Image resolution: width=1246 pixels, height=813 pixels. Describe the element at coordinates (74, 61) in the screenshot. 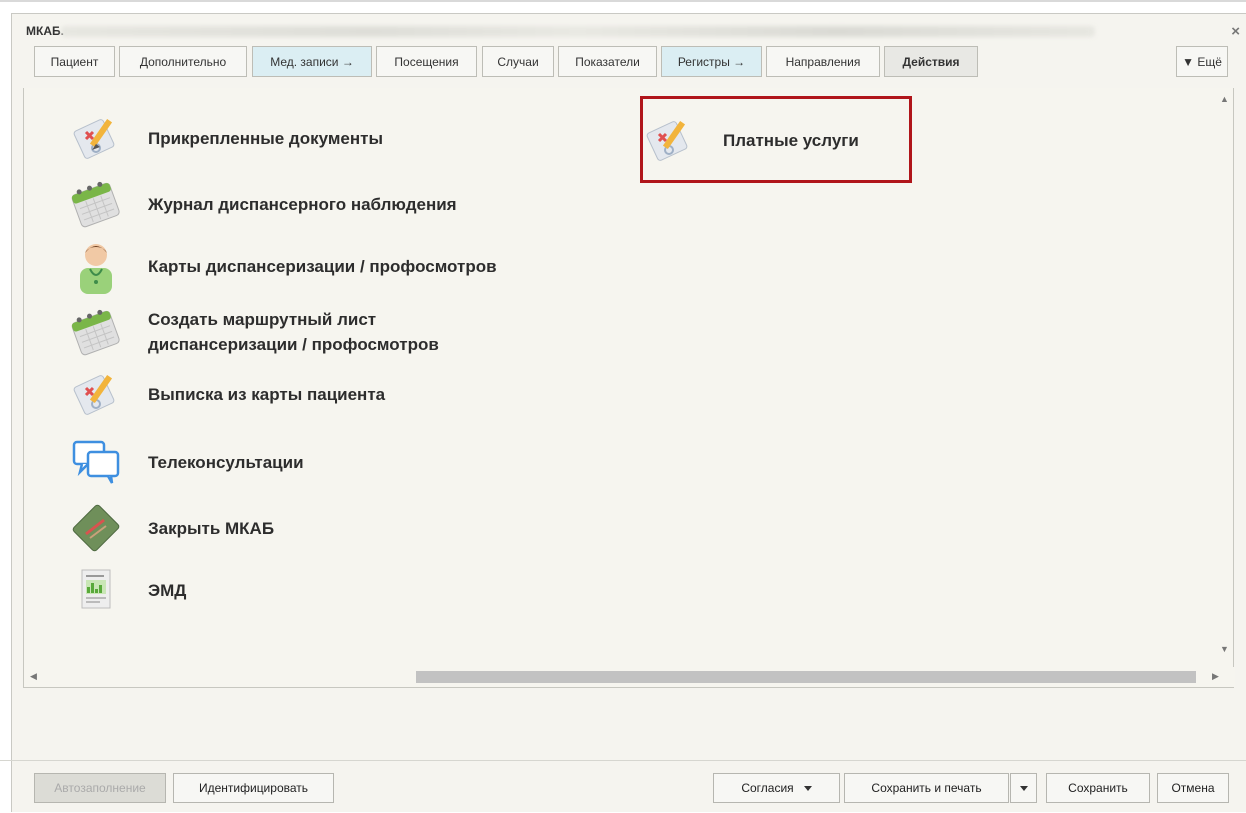

I see `tab-patient: Пациент` at that location.